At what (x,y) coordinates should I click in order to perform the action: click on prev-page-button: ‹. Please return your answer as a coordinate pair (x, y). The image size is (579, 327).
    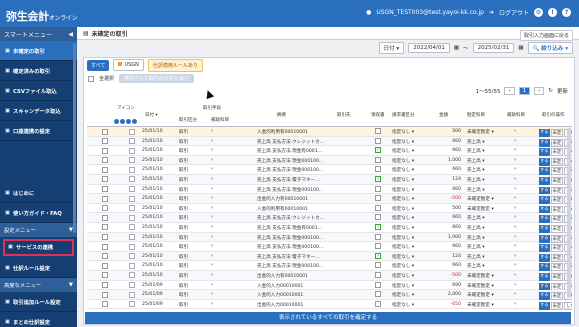
    Looking at the image, I should click on (509, 91).